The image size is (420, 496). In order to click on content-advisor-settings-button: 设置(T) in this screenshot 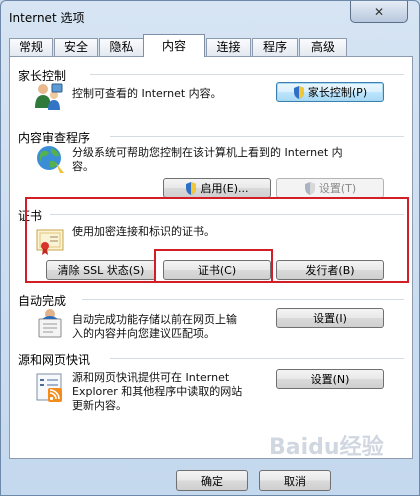, I will do `click(330, 188)`.